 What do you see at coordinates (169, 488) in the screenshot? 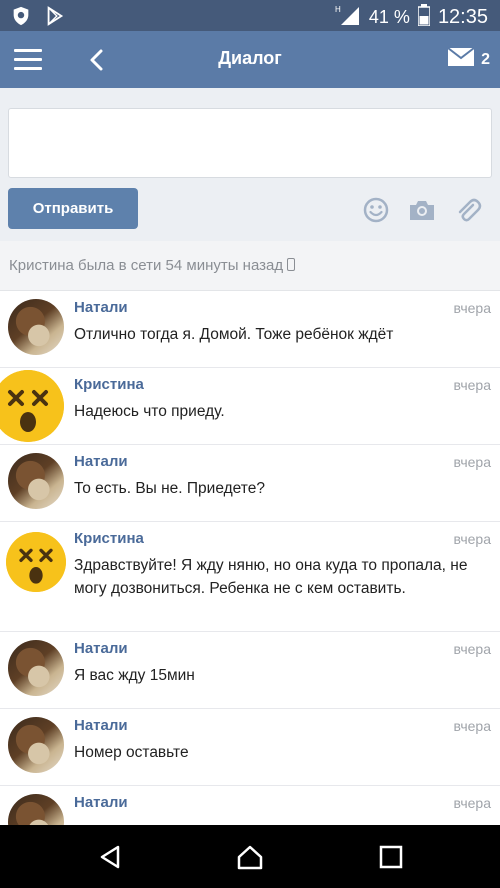
I see `message-text: То есть. Вы не. Приедете?` at bounding box center [169, 488].